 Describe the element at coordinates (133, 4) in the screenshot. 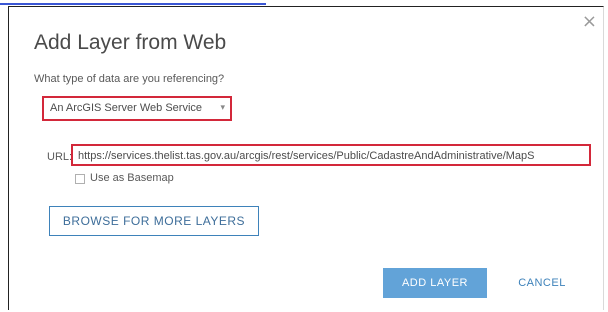

I see `hyperlink-underline` at that location.